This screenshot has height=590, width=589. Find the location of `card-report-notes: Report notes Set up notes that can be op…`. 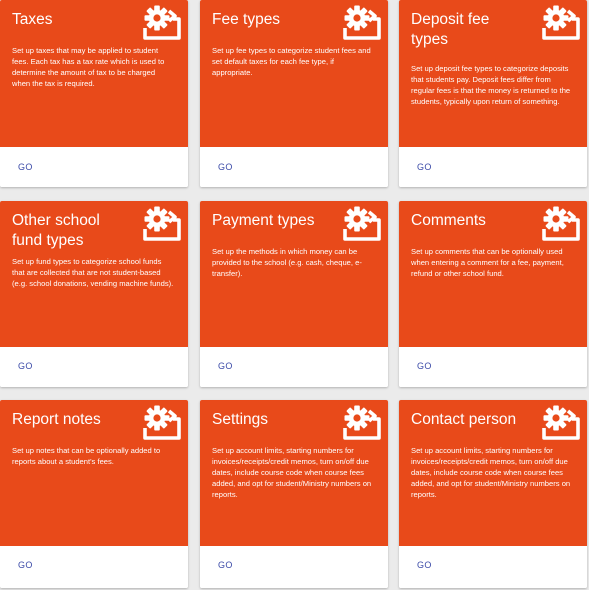

card-report-notes: Report notes Set up notes that can be op… is located at coordinates (94, 494).